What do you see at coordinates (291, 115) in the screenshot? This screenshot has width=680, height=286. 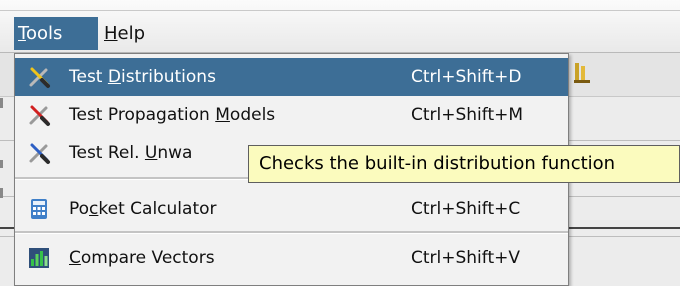 I see `menu-item-test-propagation-models: Test Propagation Models Ctrl+Shift+M` at bounding box center [291, 115].